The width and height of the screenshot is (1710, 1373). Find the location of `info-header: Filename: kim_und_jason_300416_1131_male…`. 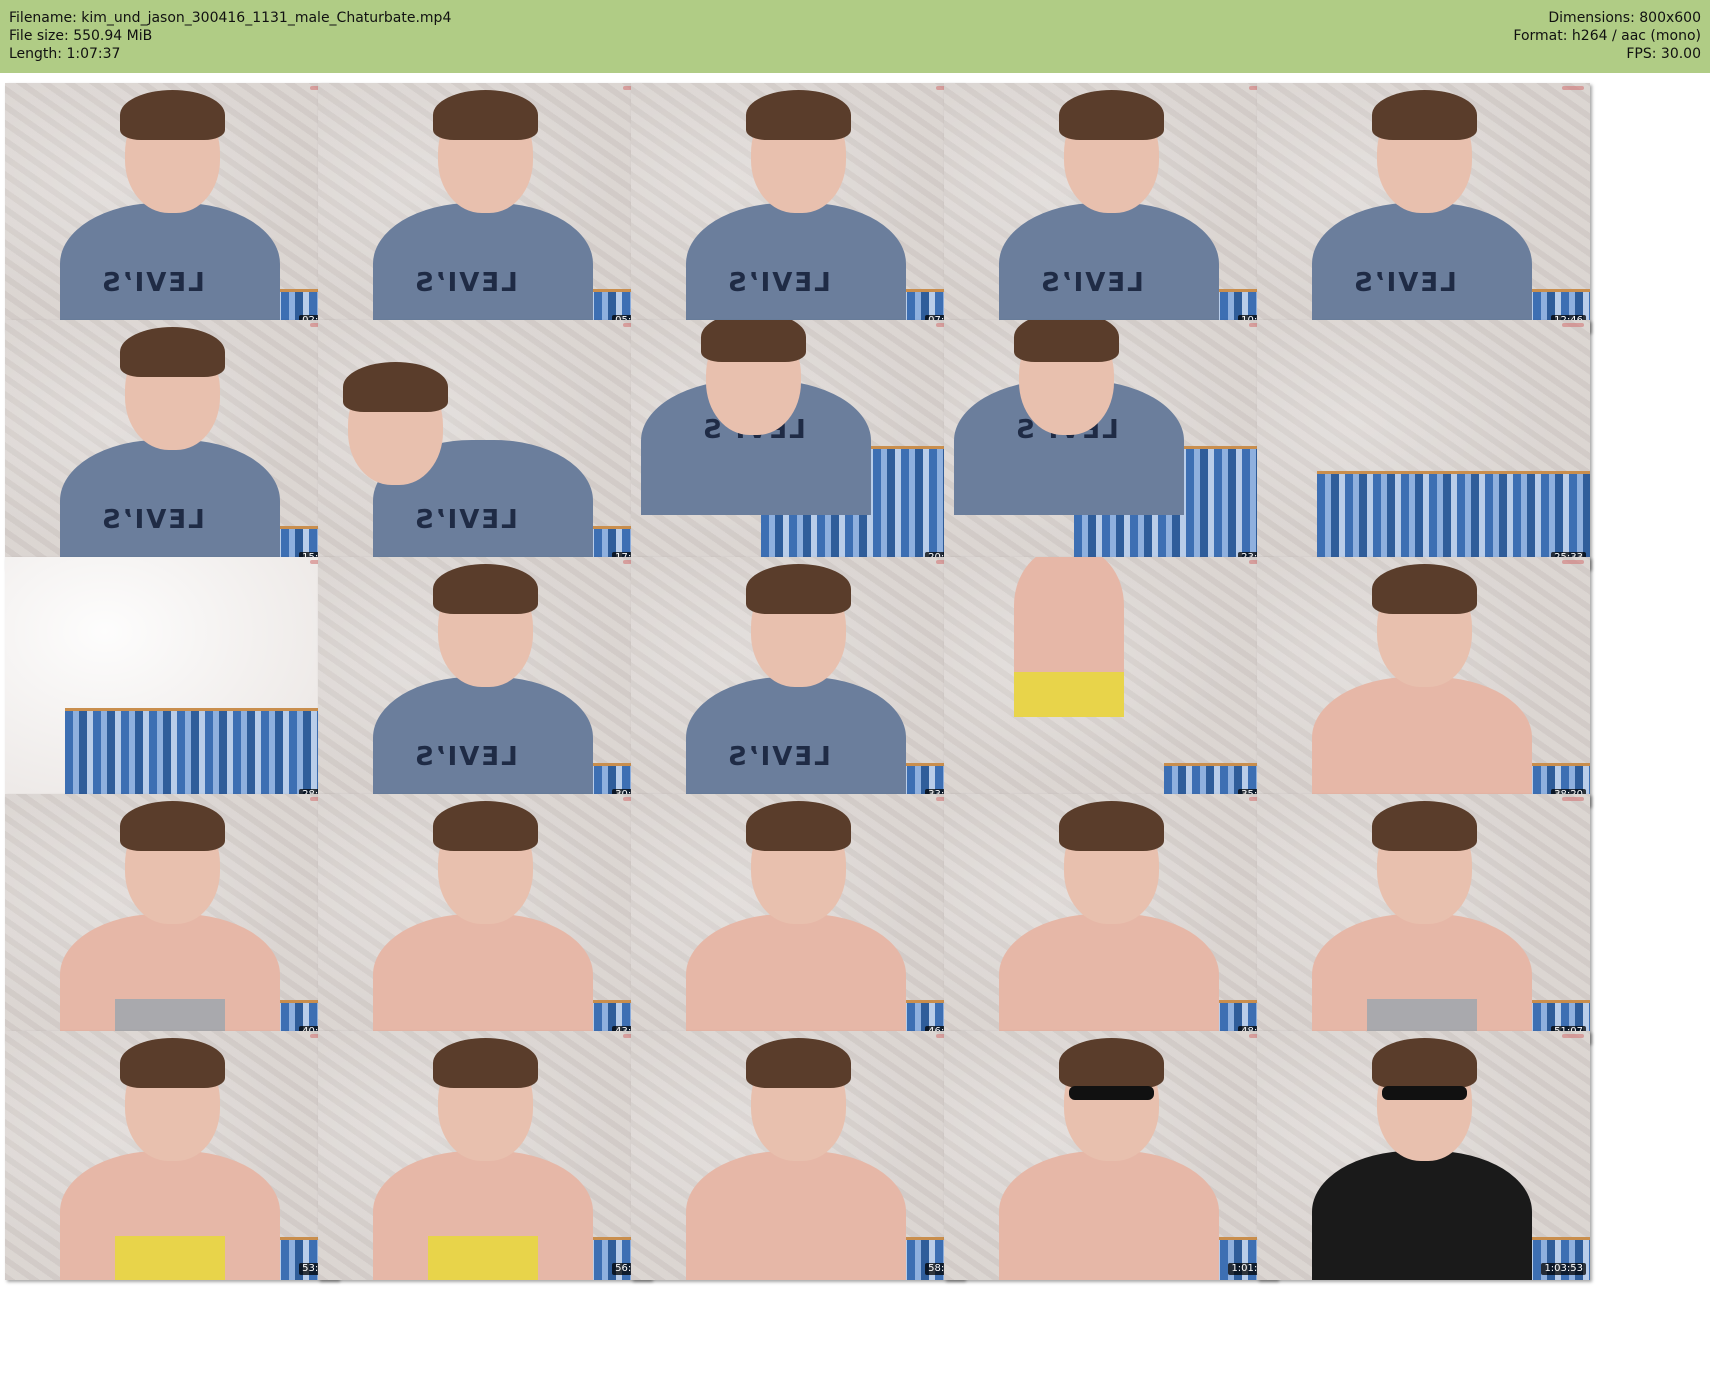

info-header: Filename: kim_und_jason_300416_1131_male… is located at coordinates (855, 36).